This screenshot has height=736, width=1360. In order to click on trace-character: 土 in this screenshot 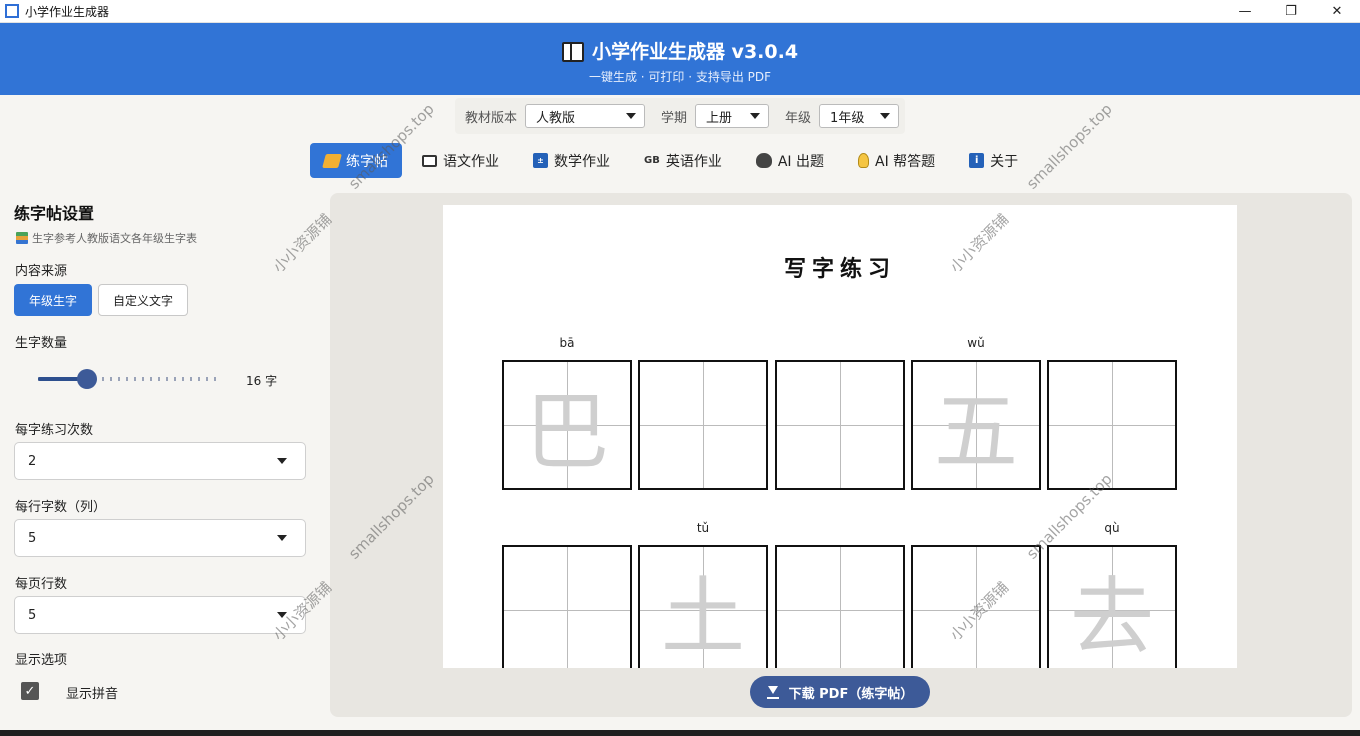, I will do `click(702, 616)`.